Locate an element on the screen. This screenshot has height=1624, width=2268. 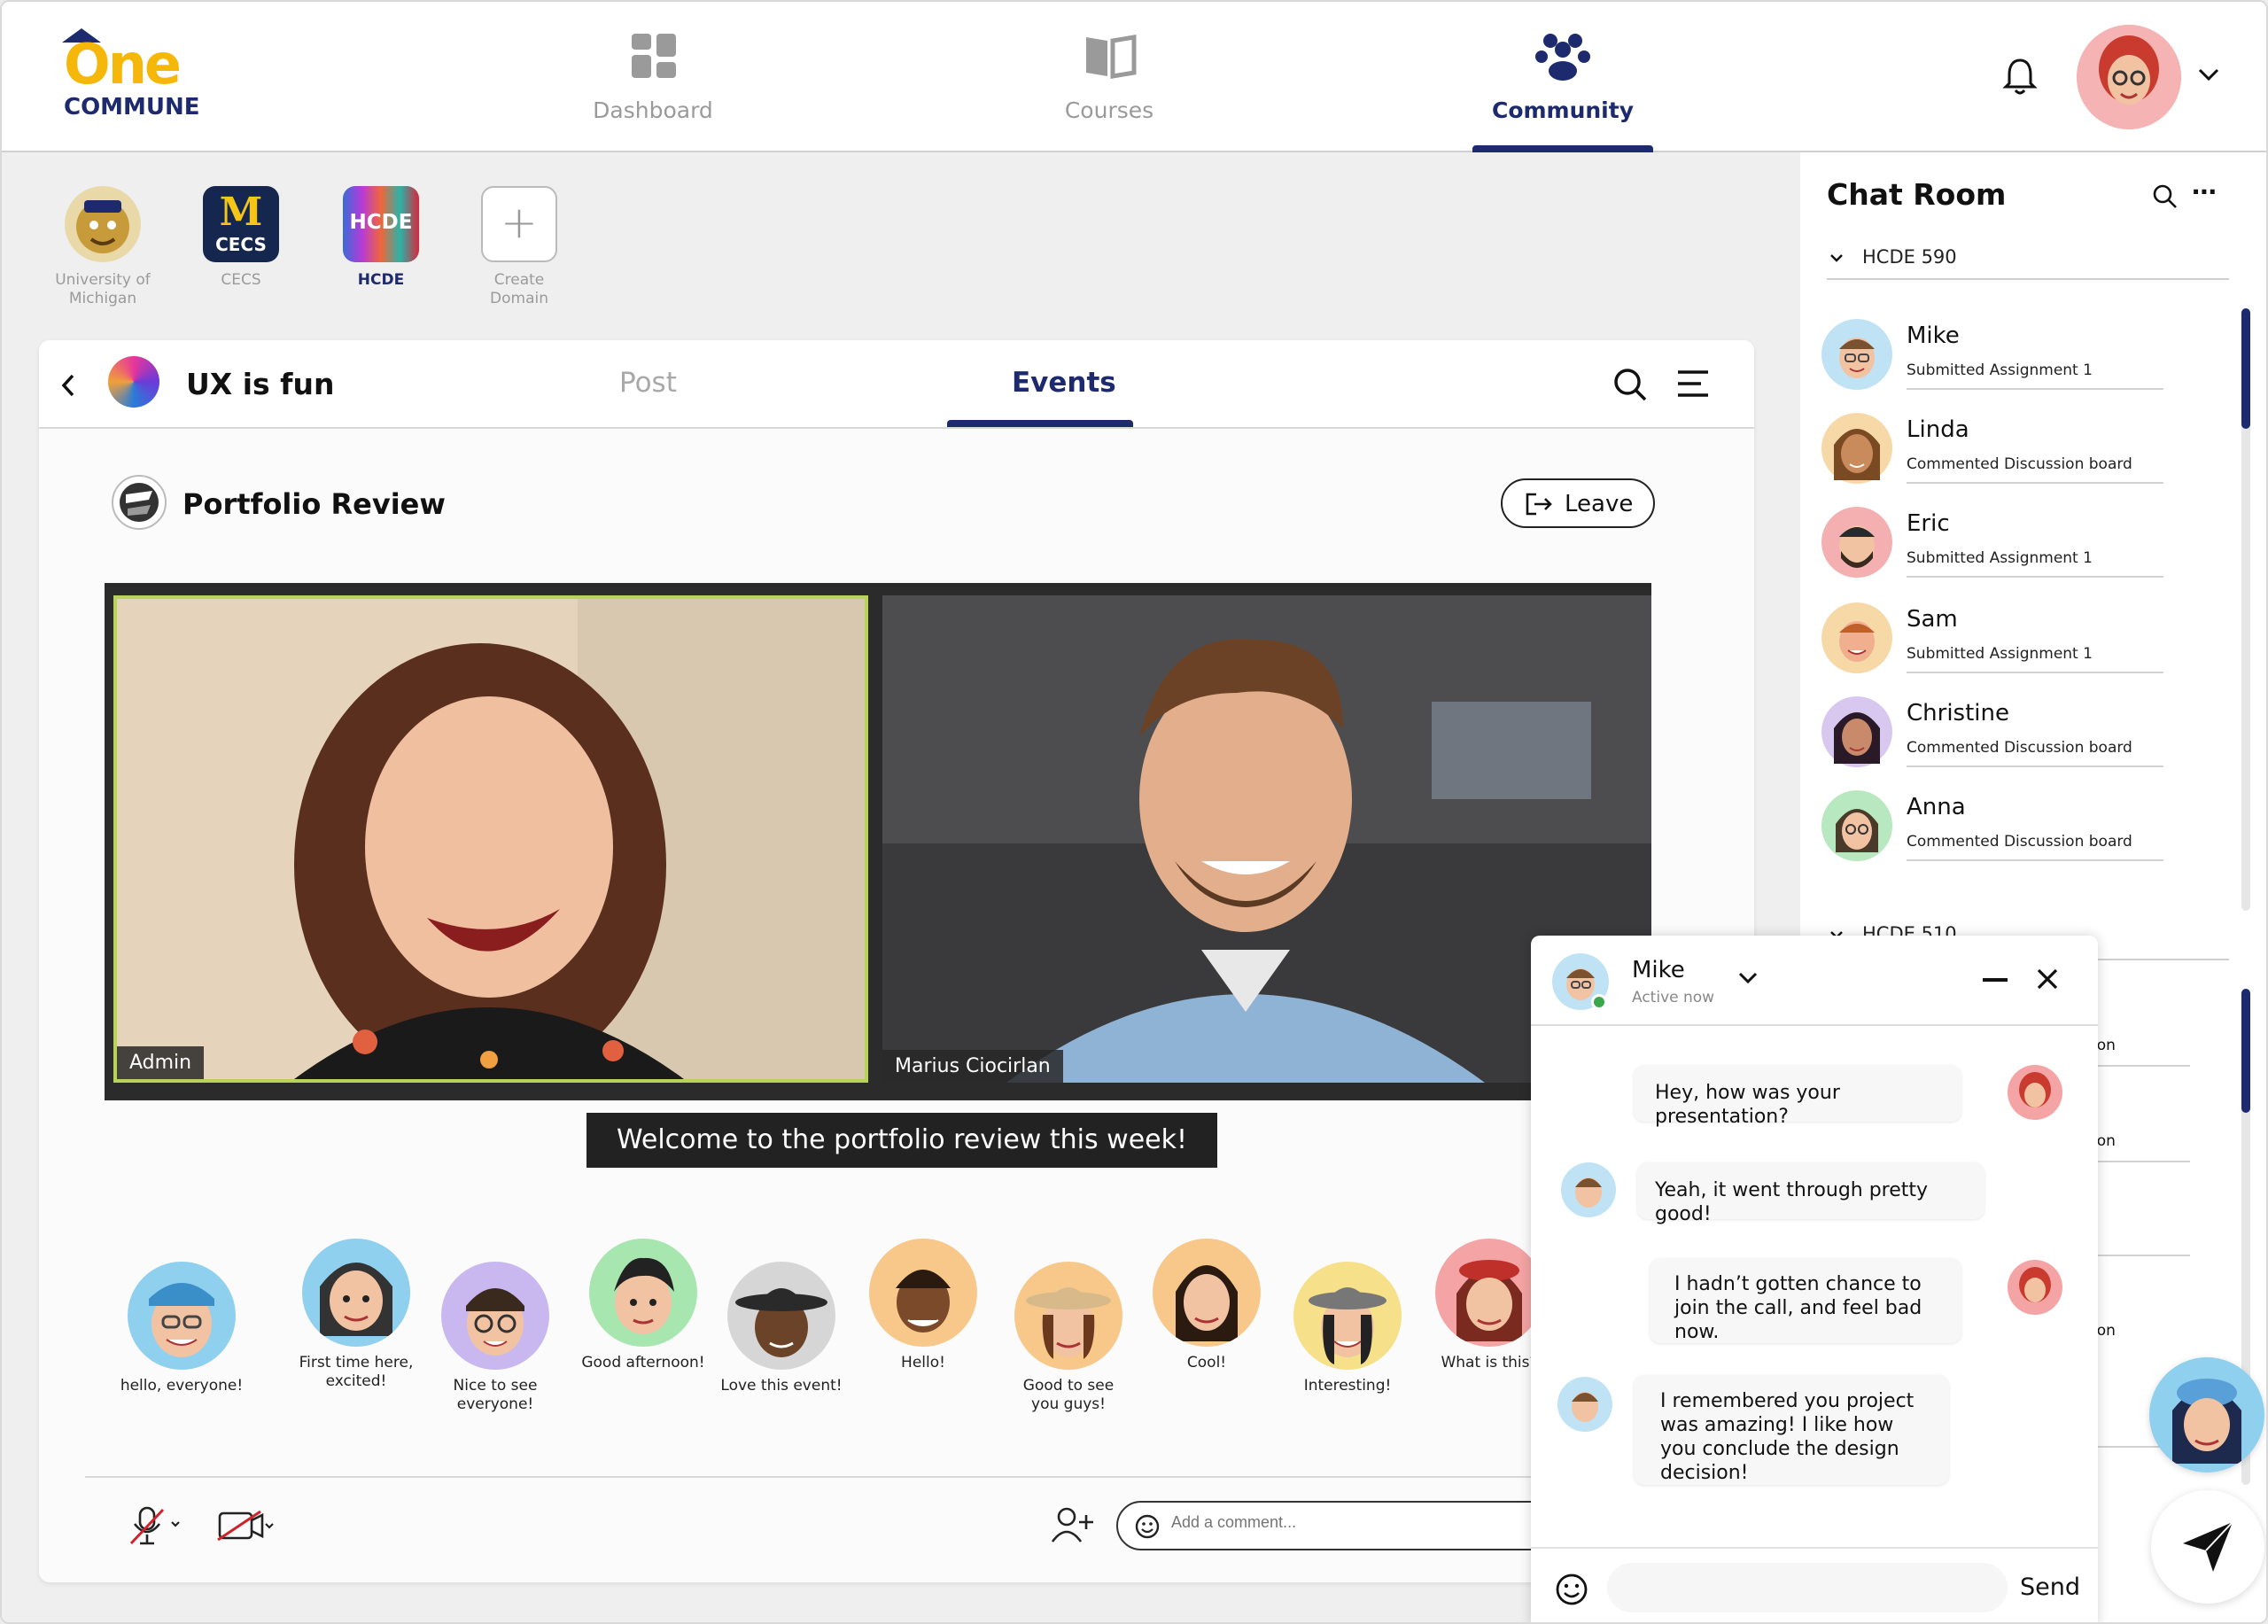
chat-popup-presence: Active now is located at coordinates (1673, 998).